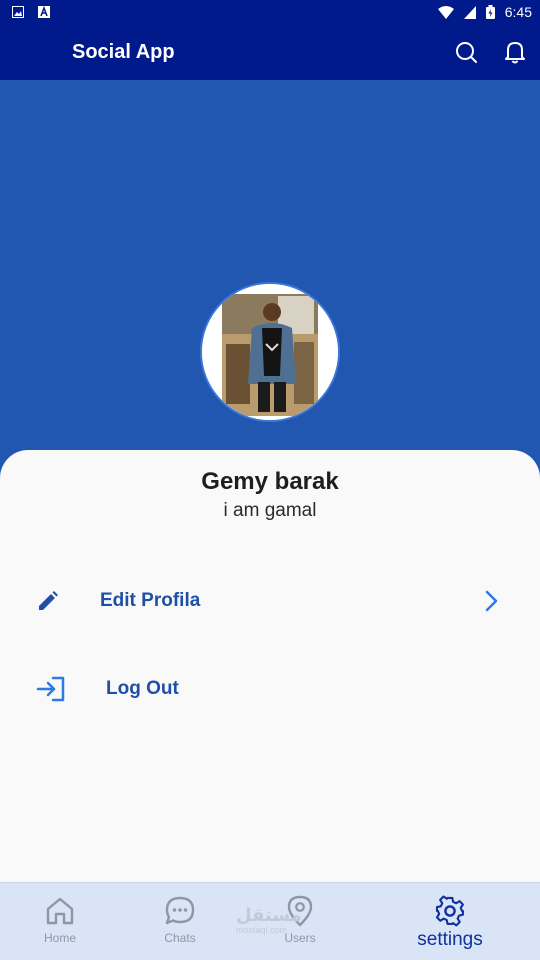 Image resolution: width=540 pixels, height=960 pixels. What do you see at coordinates (270, 689) in the screenshot?
I see `logout-row: Log Out` at bounding box center [270, 689].